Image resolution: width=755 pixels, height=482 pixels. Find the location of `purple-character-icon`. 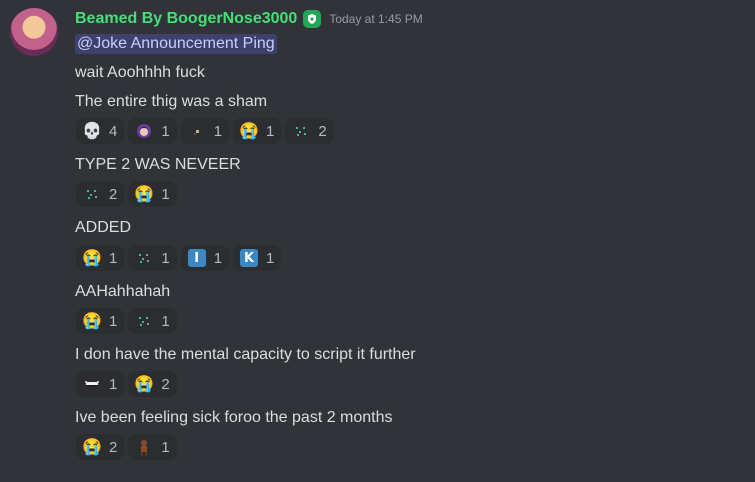

purple-character-icon is located at coordinates (144, 131).